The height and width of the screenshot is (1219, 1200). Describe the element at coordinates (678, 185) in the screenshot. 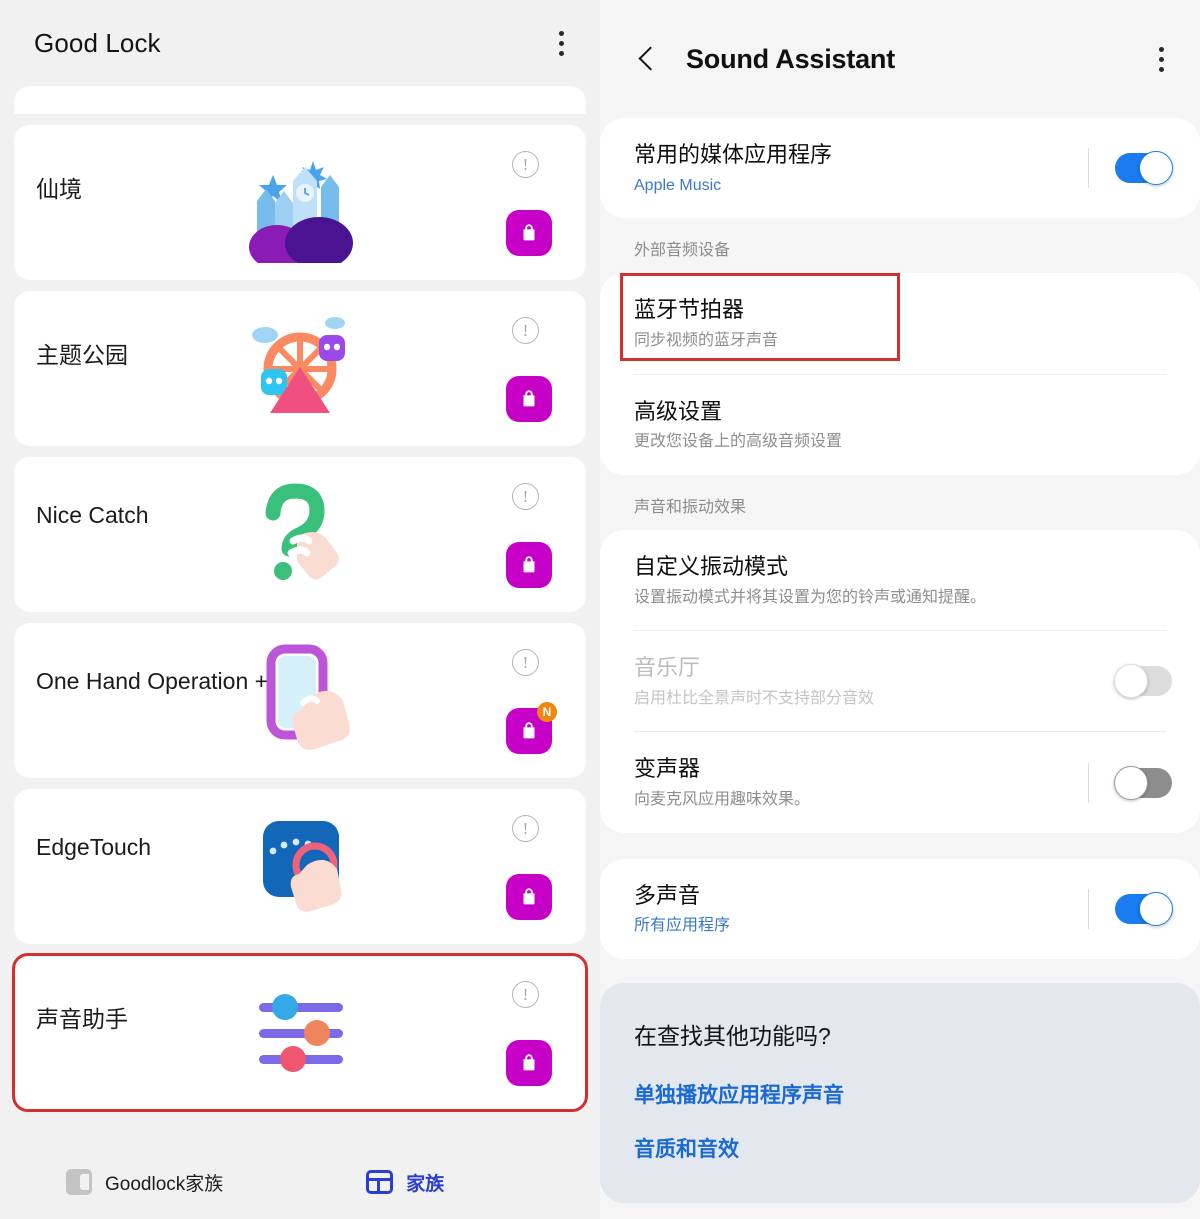

I see `setting-subtitle: Apple Music` at that location.